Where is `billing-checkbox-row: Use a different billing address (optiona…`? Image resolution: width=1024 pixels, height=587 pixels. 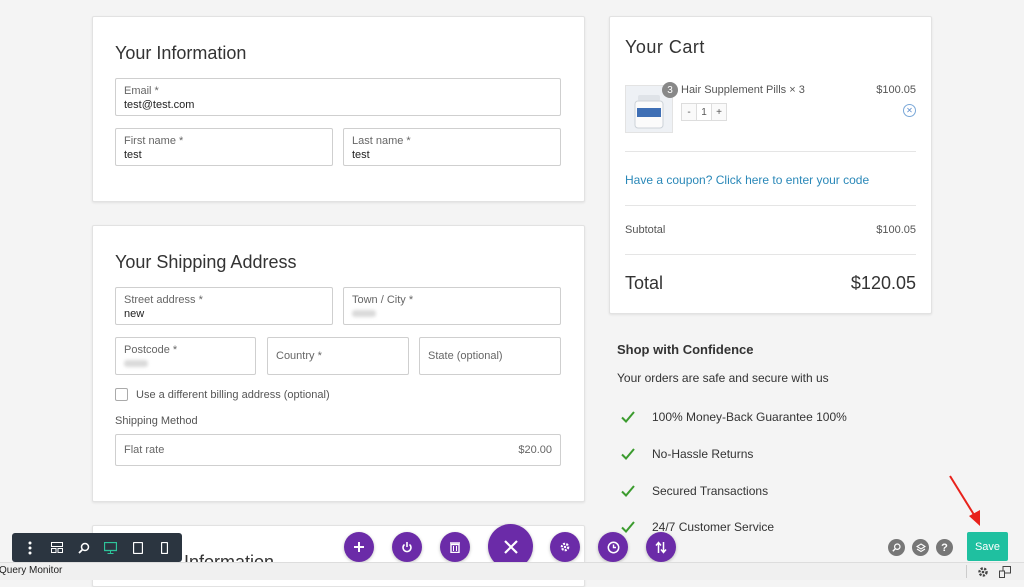
billing-checkbox-row: Use a different billing address (optiona… is located at coordinates (222, 394).